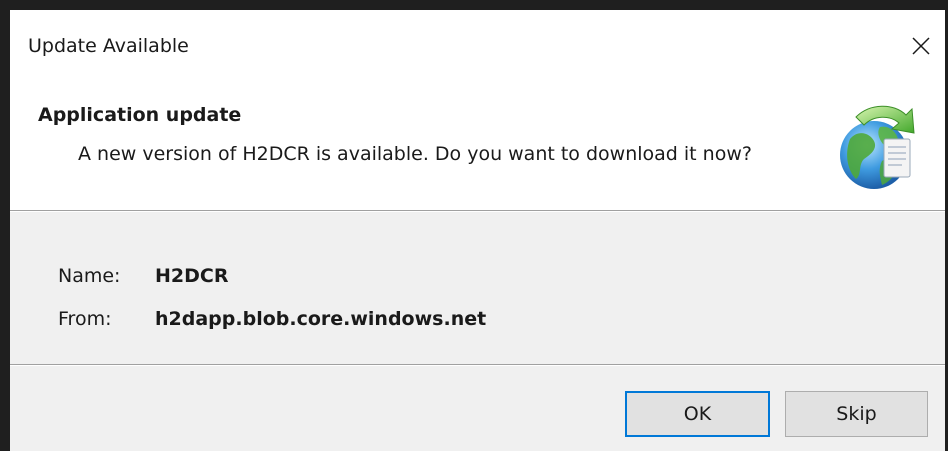  I want to click on from-value: h2dapp.blob.core.windows.net, so click(321, 319).